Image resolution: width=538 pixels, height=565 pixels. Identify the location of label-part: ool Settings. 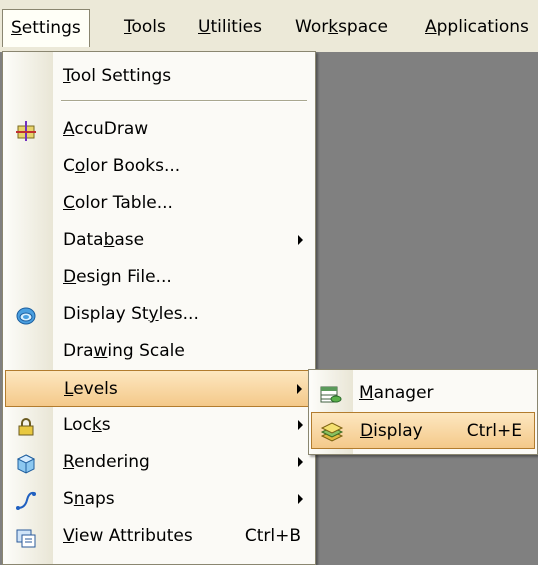
(121, 76).